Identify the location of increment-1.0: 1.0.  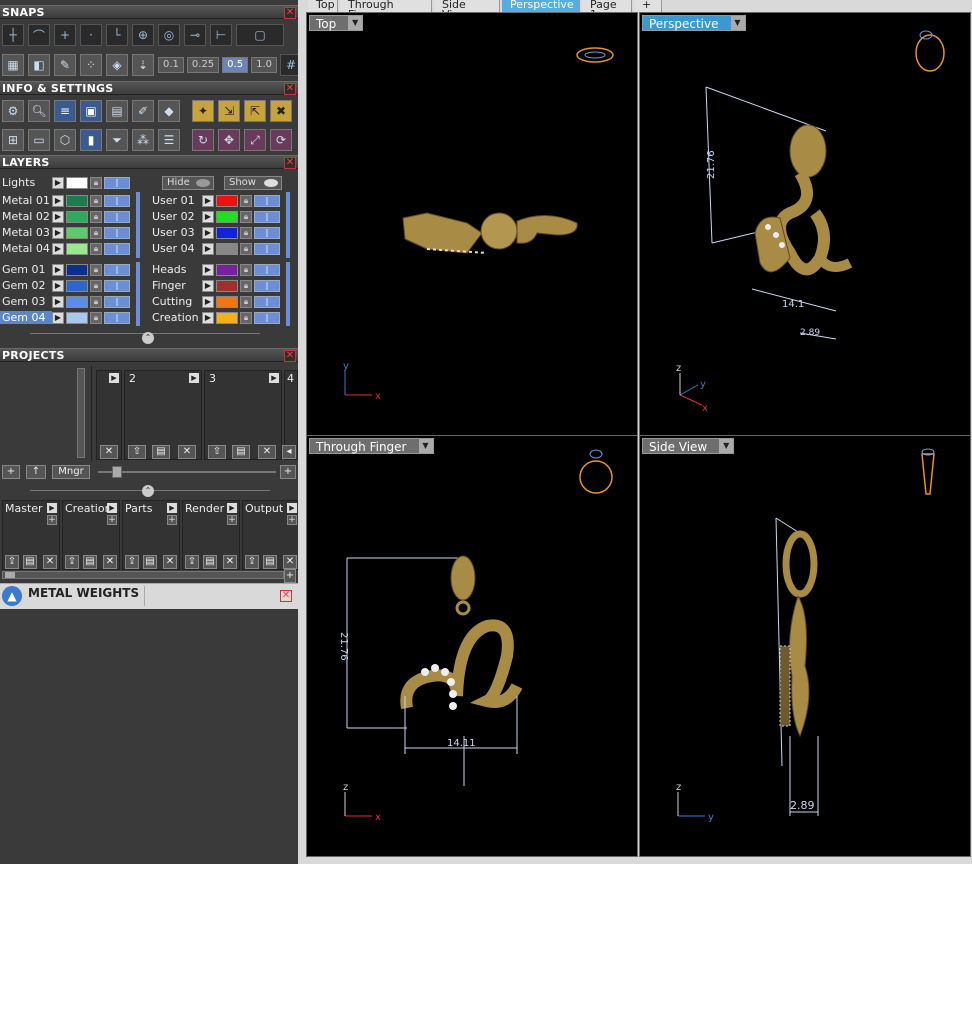
(264, 65).